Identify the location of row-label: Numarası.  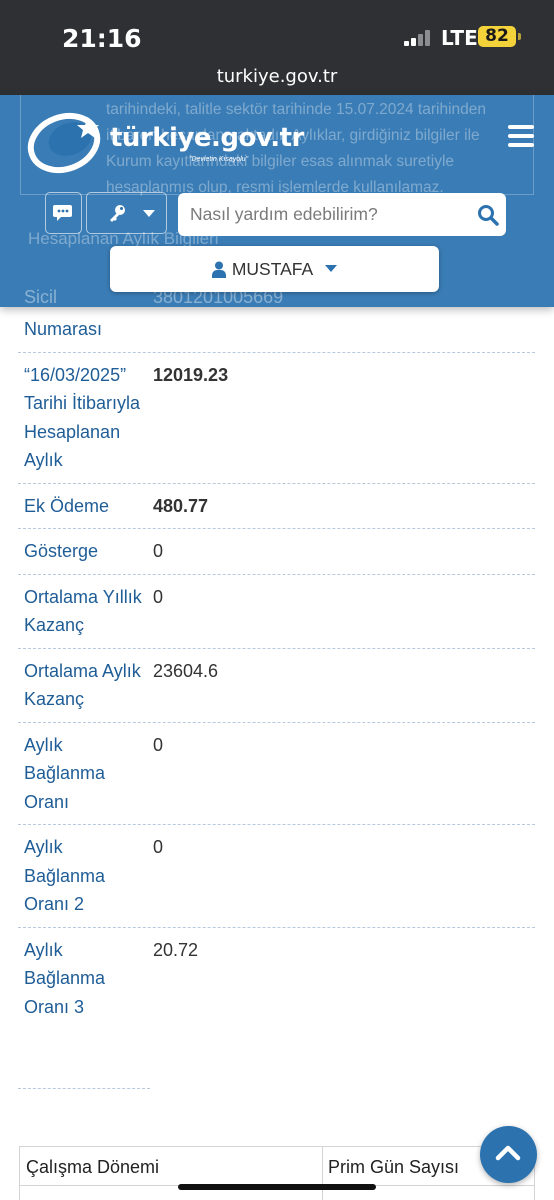
(63, 329).